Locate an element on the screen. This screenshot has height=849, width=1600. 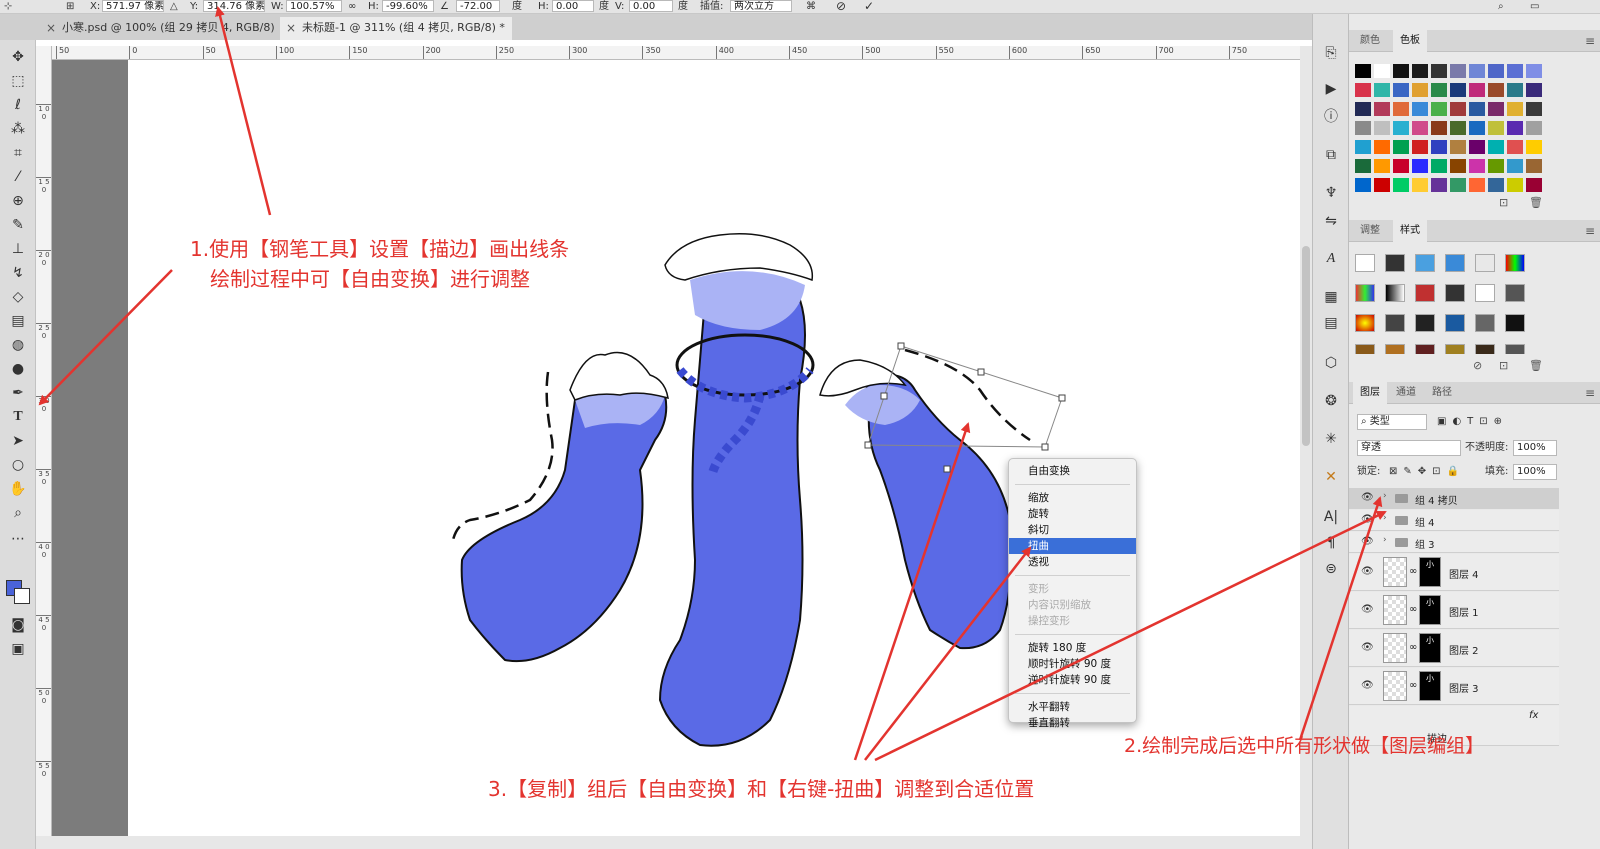
history-brush-icon: ↯ is located at coordinates (18, 273).